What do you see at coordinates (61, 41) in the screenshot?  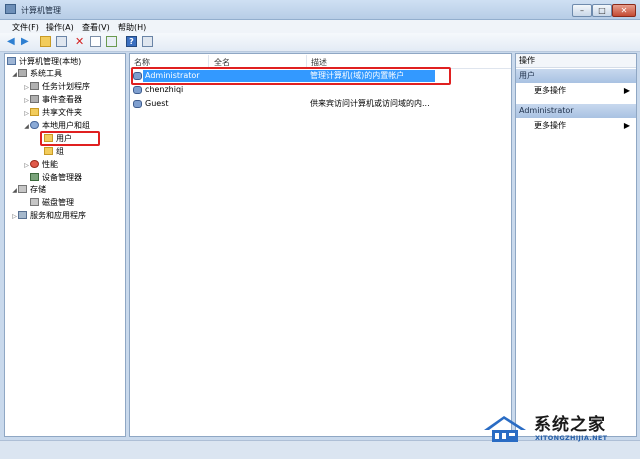 I see `show-hide-tree-icon` at bounding box center [61, 41].